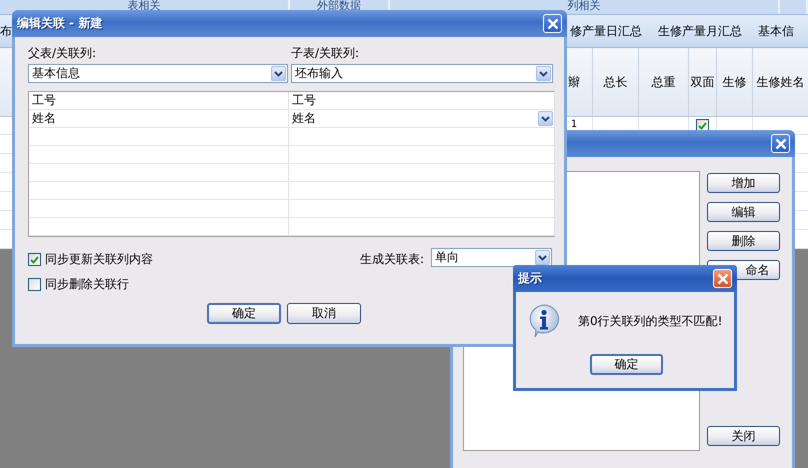 Image resolution: width=808 pixels, height=468 pixels. What do you see at coordinates (63, 53) in the screenshot?
I see `field-label: 父表/关联列:` at bounding box center [63, 53].